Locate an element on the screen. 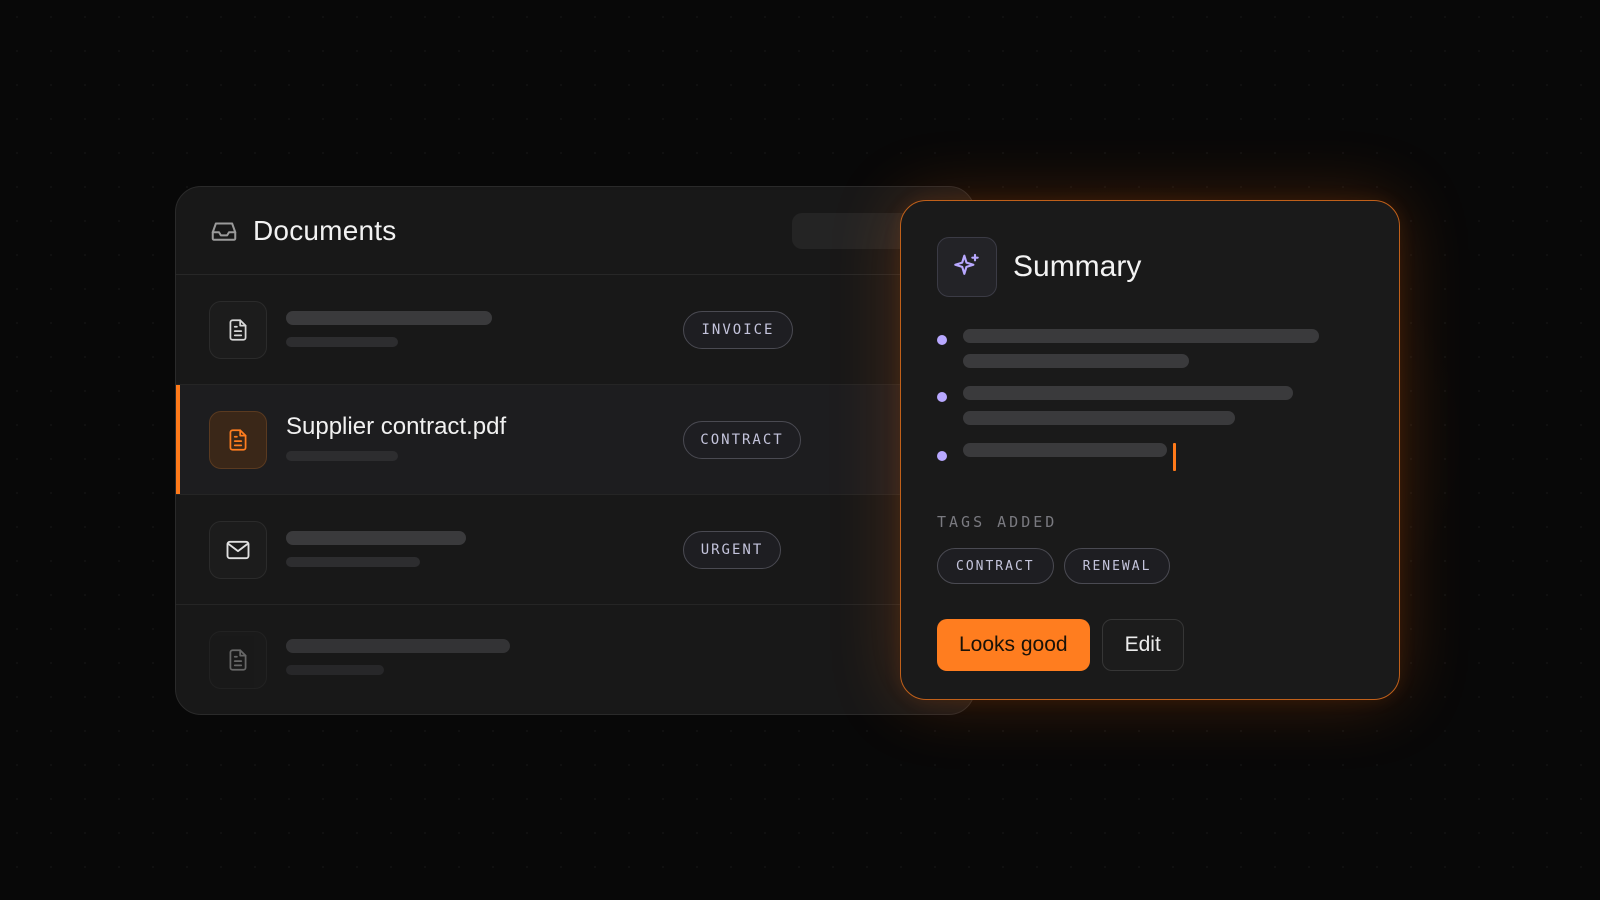 This screenshot has width=1600, height=900. documents-header: Documents is located at coordinates (575, 231).